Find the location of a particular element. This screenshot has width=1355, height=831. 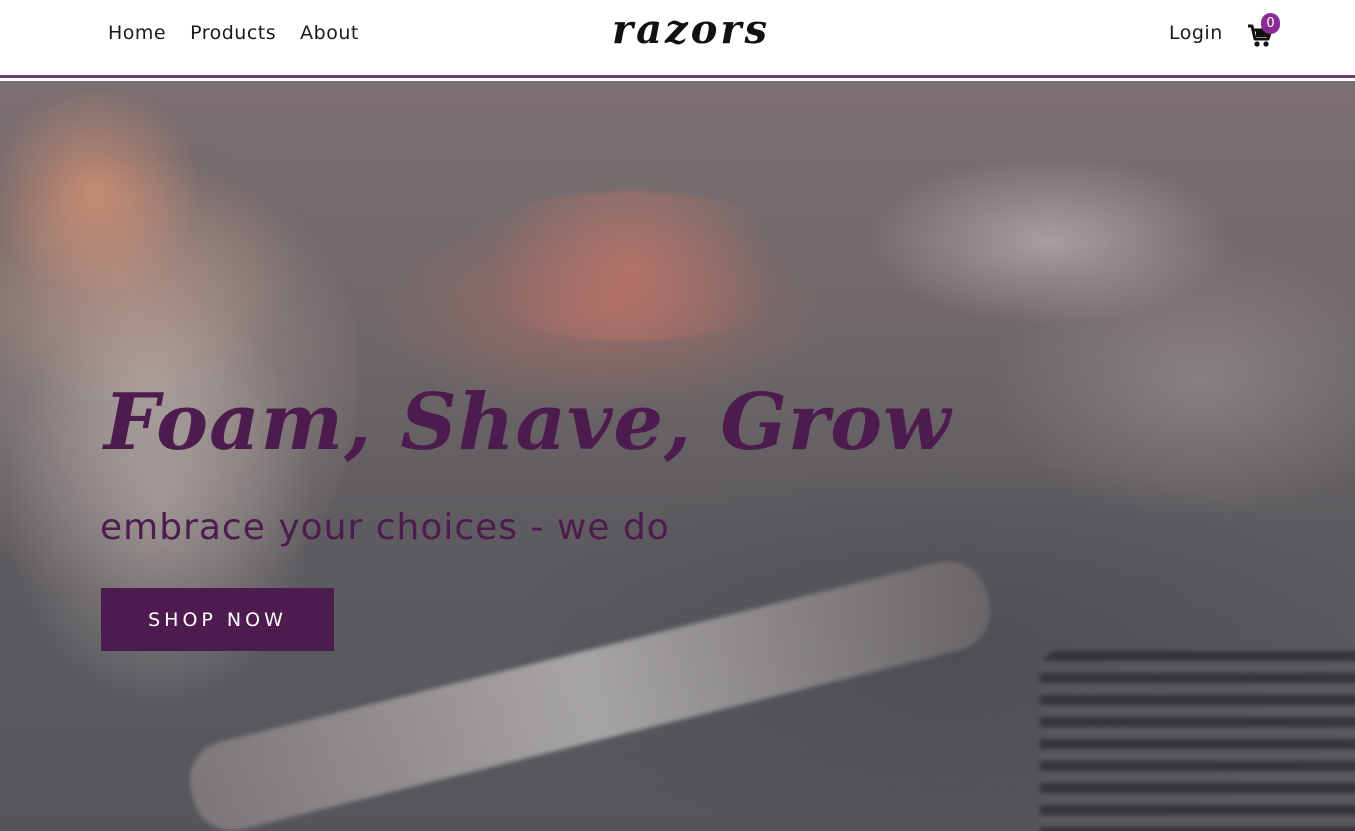

hero-subtitle: embrace your choices - we do is located at coordinates (385, 527).